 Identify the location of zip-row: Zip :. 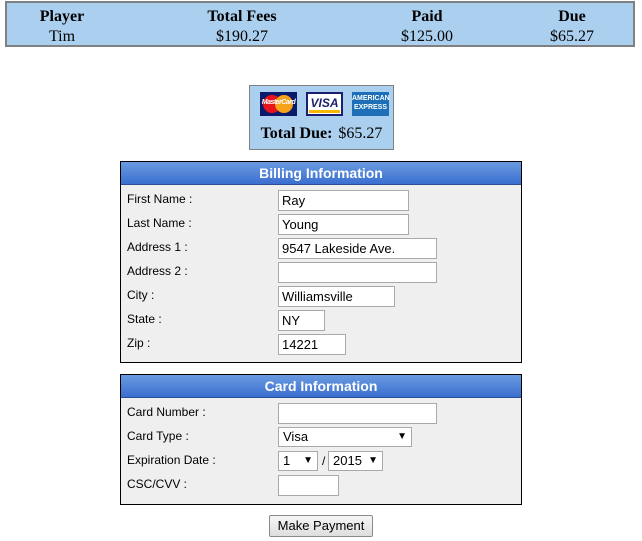
(321, 346).